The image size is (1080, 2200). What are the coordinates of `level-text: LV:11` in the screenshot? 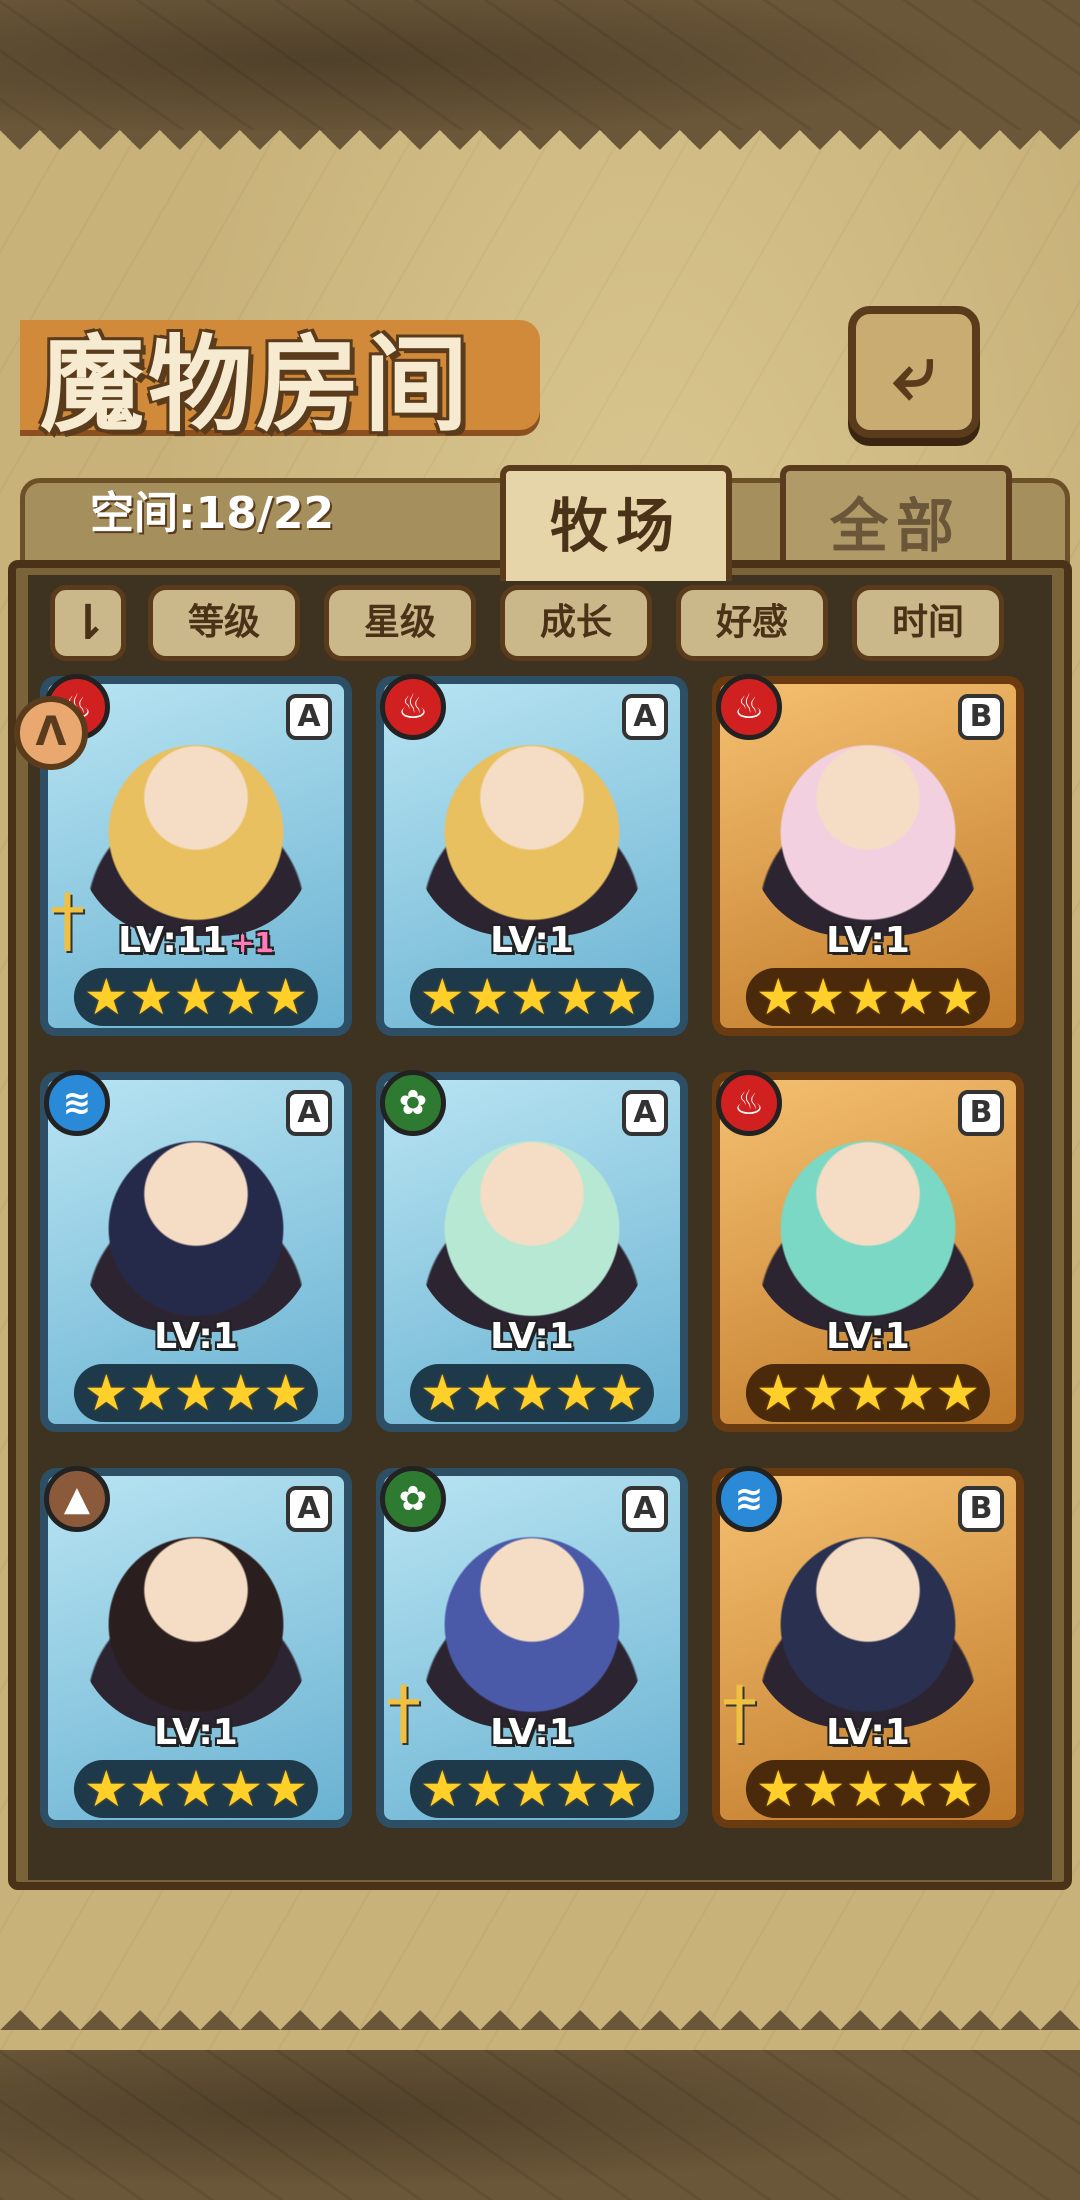 It's located at (172, 940).